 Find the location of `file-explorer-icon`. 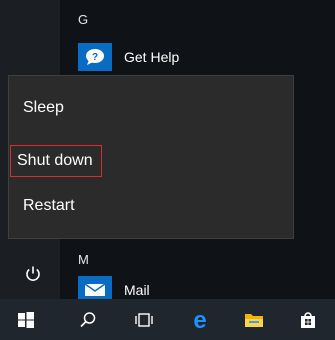

file-explorer-icon is located at coordinates (254, 320).